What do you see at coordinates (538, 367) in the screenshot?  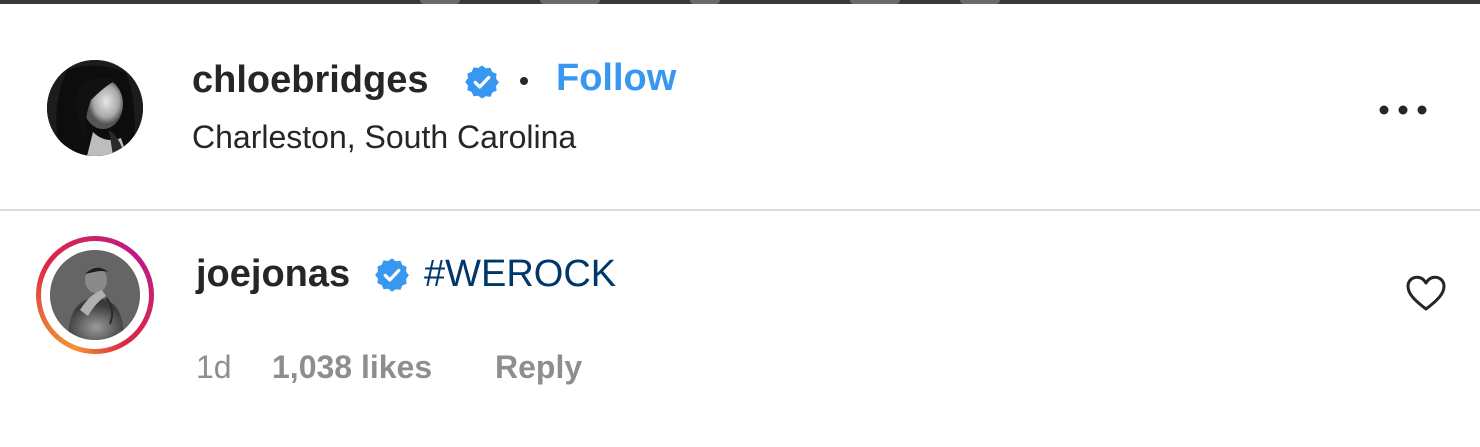 I see `reply-button: Reply` at bounding box center [538, 367].